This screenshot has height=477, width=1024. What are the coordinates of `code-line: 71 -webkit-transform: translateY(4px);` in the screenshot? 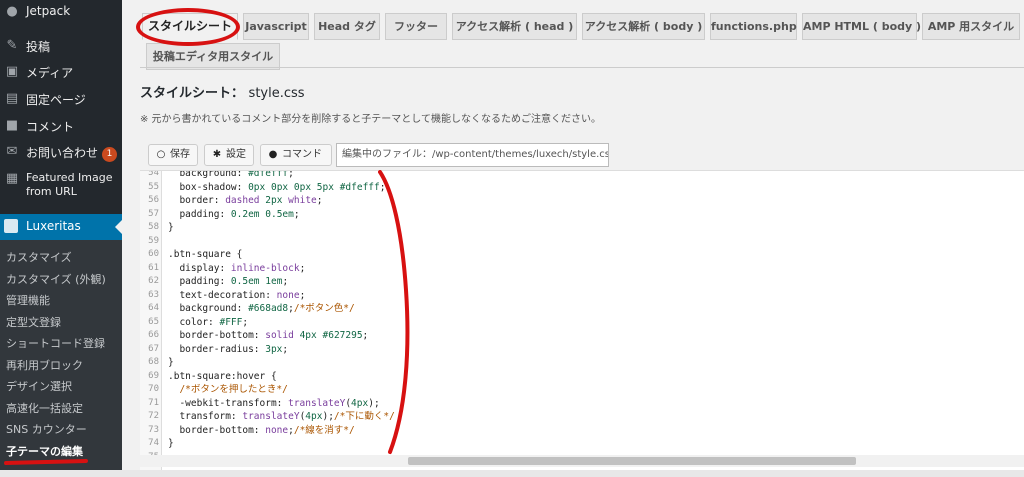 It's located at (582, 404).